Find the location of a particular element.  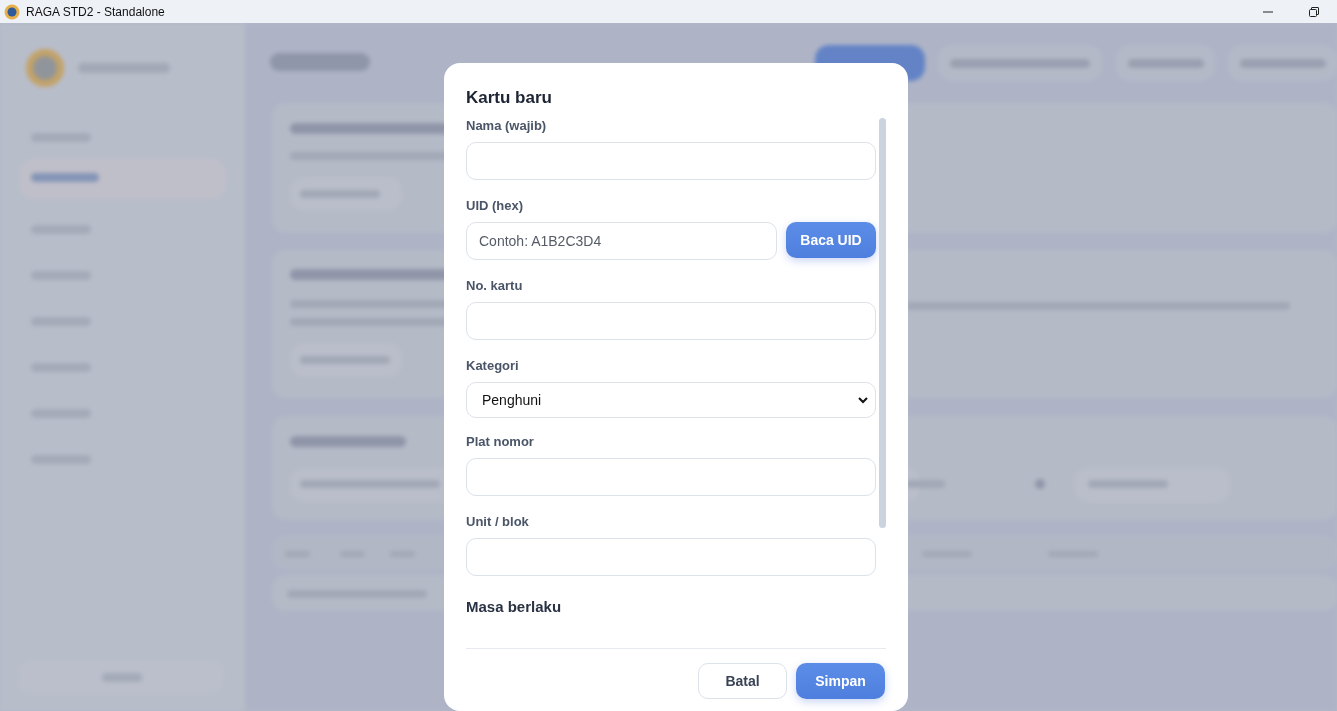

field-label: Unit / blok is located at coordinates (498, 522).